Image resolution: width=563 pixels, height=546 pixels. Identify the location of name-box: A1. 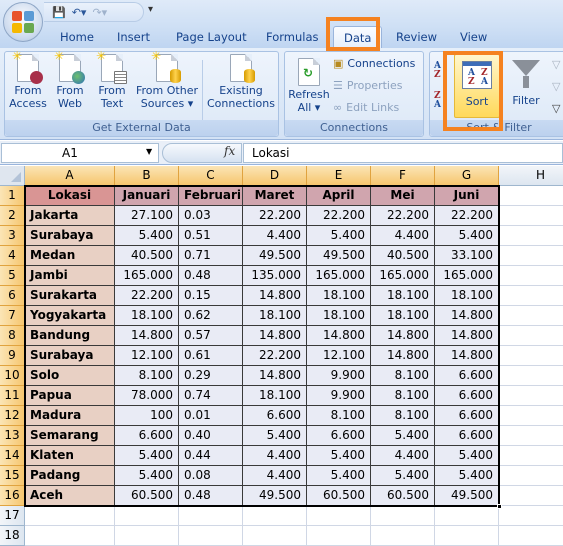
(80, 153).